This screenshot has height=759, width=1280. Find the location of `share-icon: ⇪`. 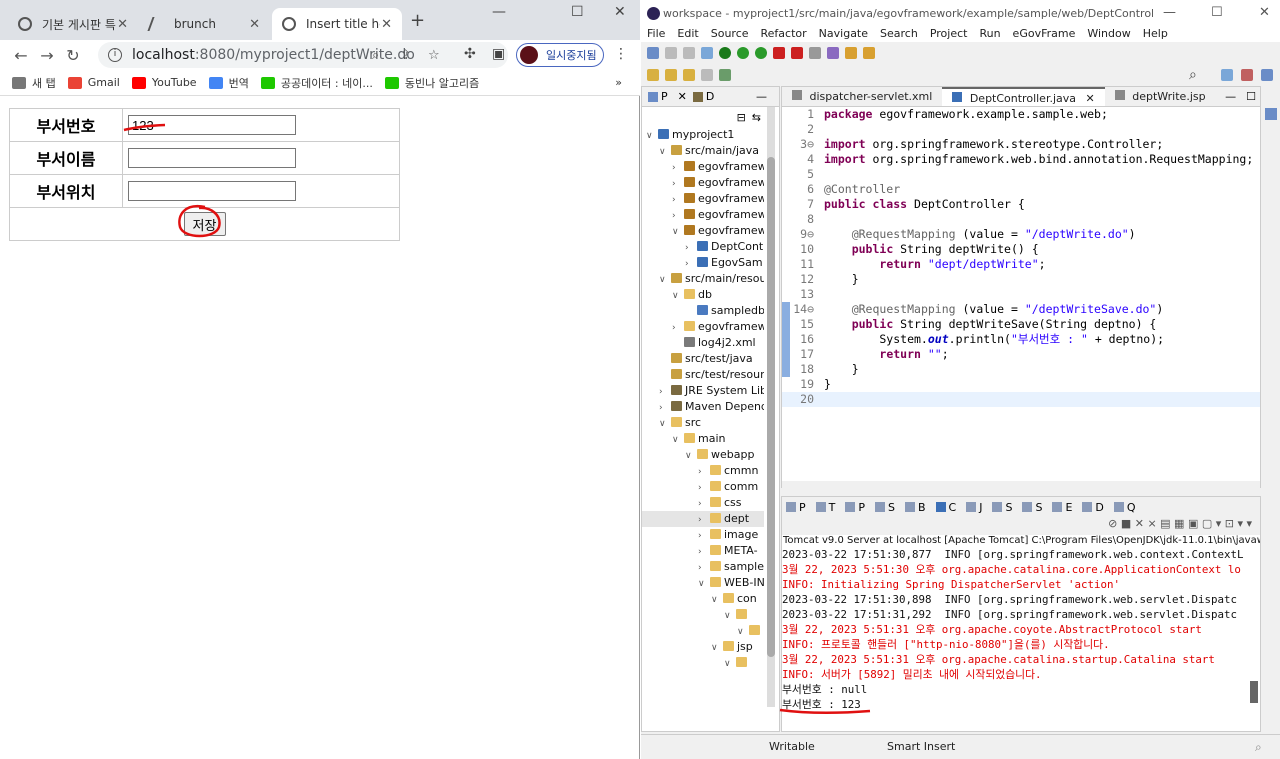

share-icon: ⇪ is located at coordinates (405, 55).